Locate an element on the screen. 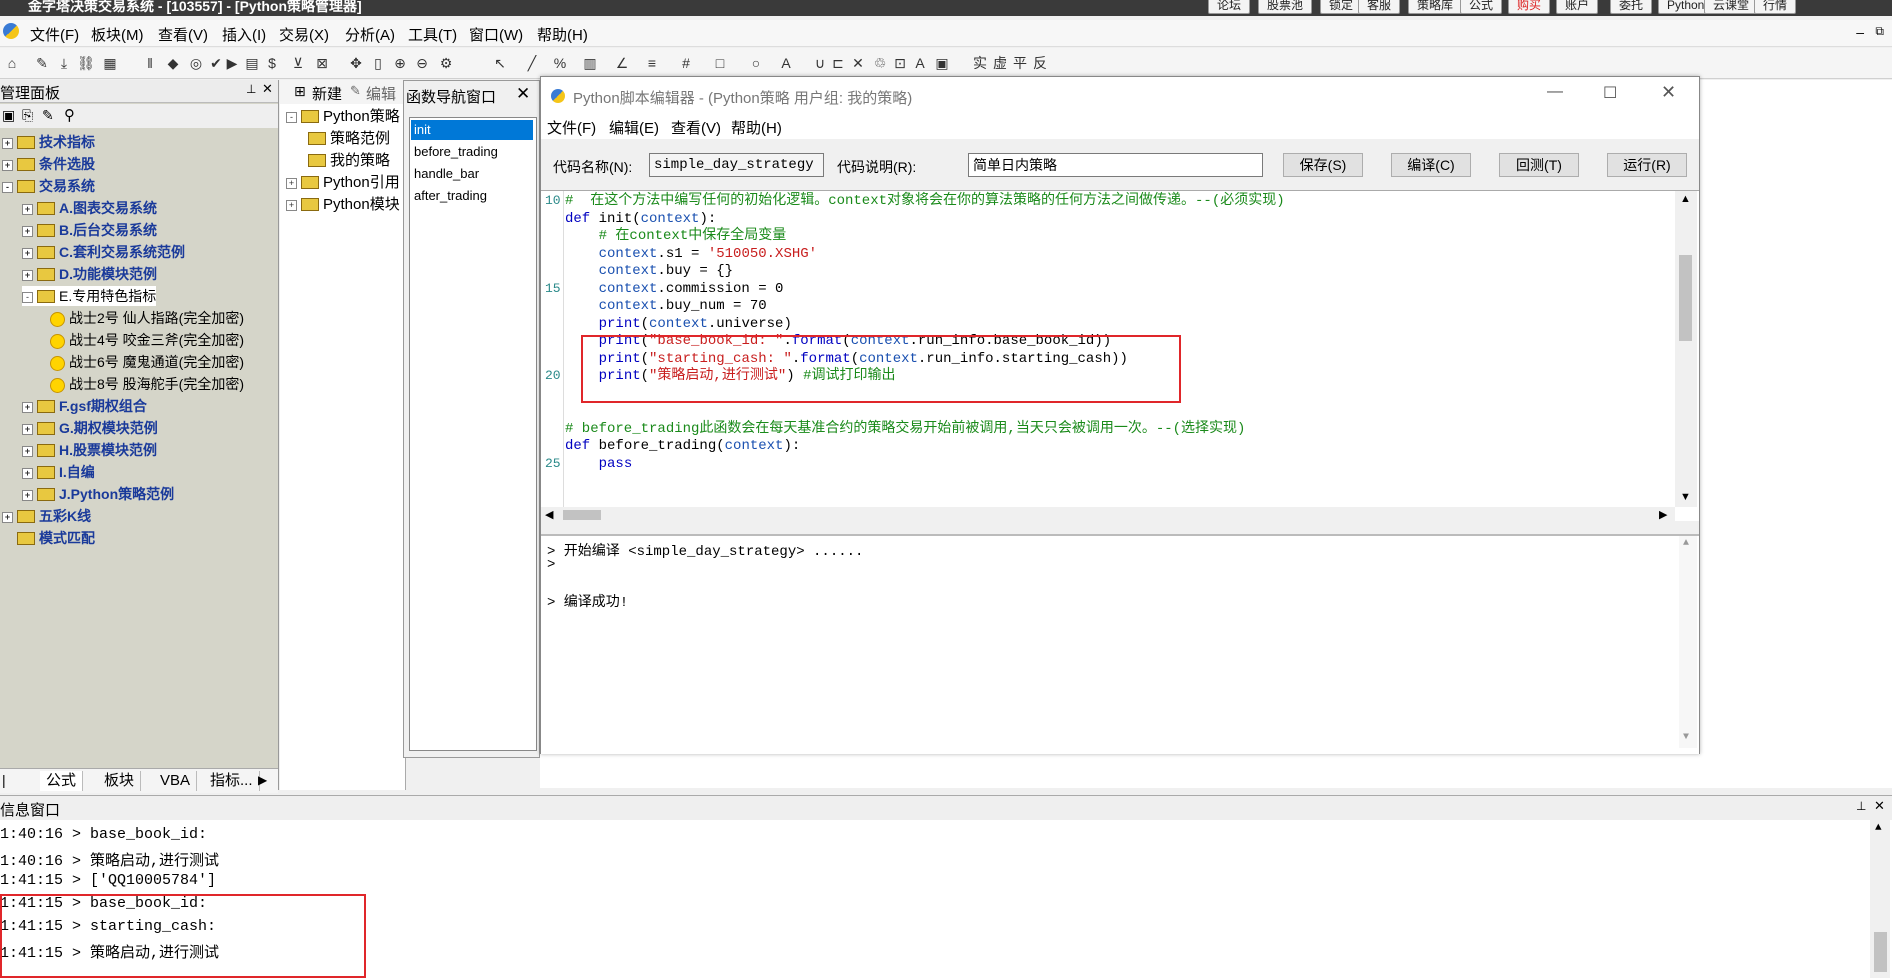 The width and height of the screenshot is (1892, 978). pin-icon: ⊥ is located at coordinates (251, 89).